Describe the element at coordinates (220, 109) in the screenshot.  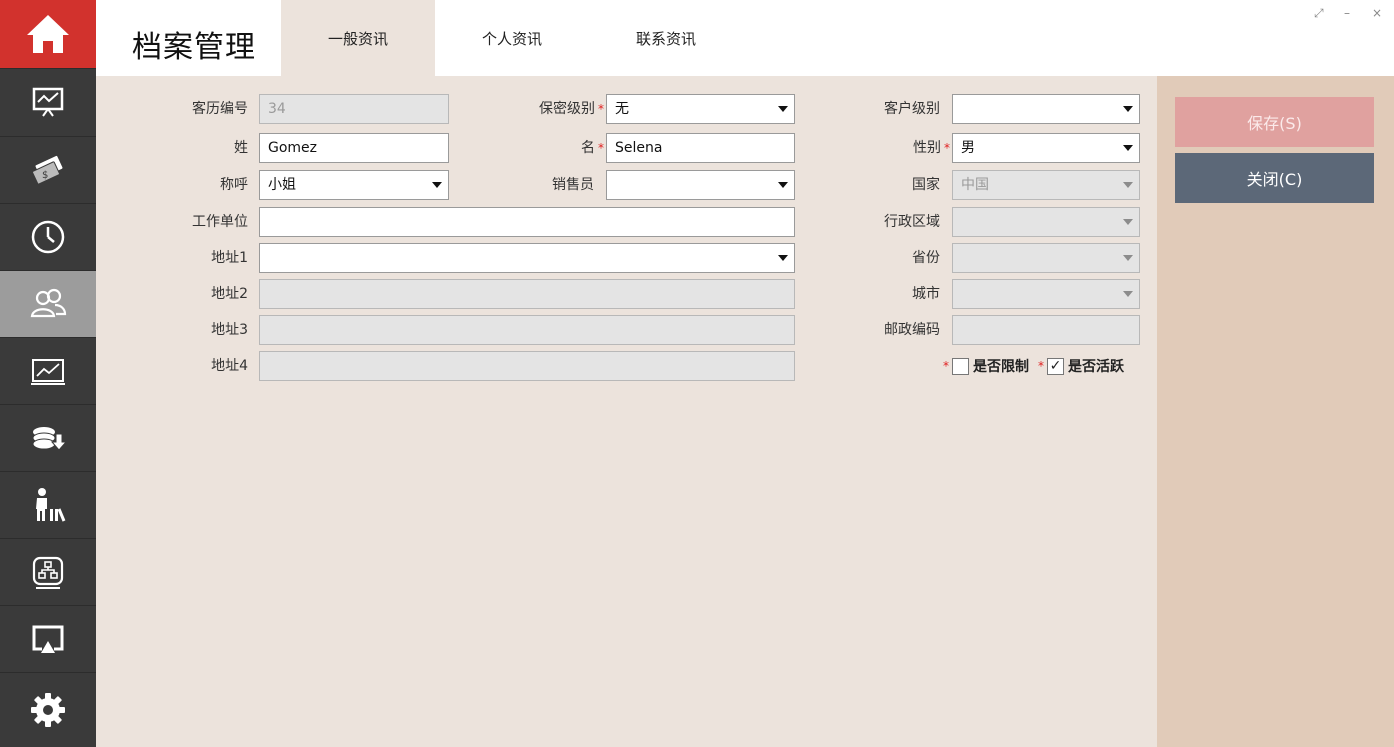
I see `customer-id-label: 客历编号` at that location.